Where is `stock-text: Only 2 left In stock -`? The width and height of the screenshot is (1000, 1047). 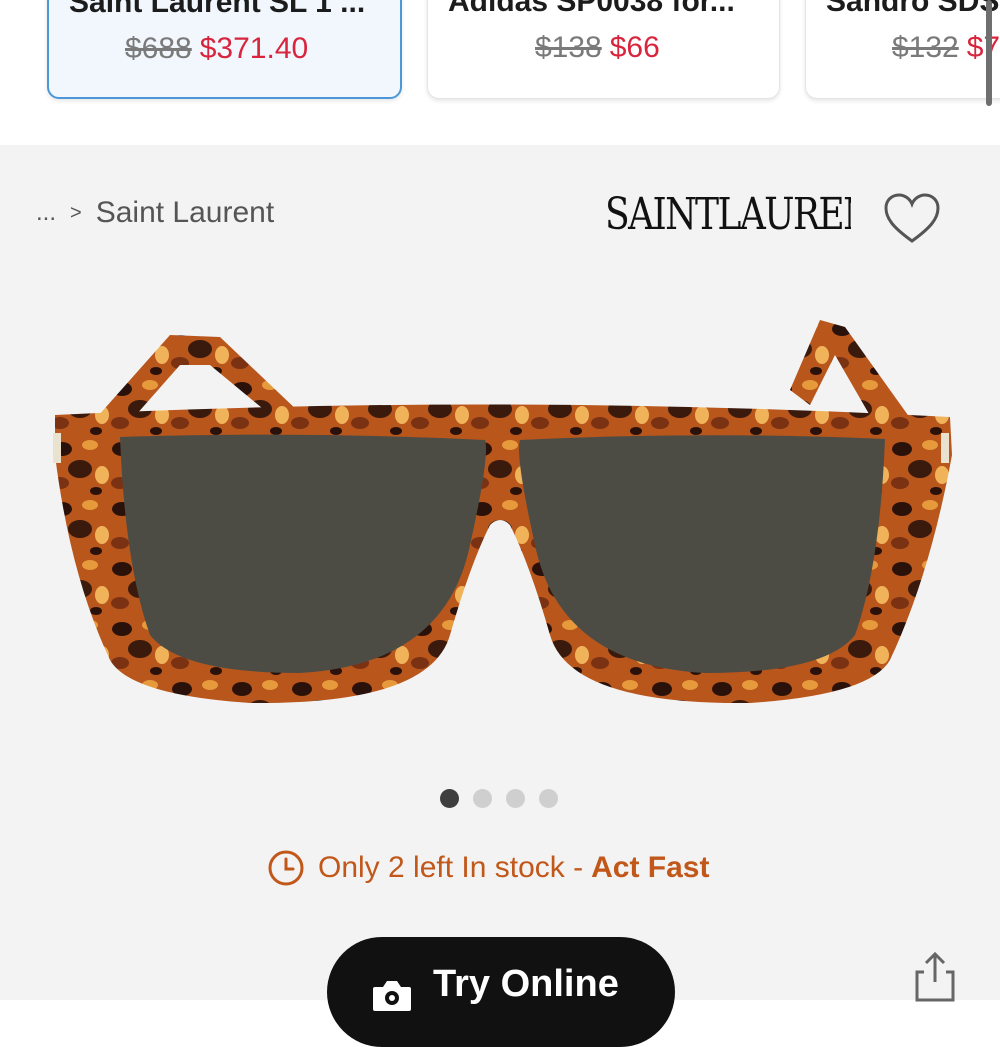 stock-text: Only 2 left In stock - is located at coordinates (451, 867).